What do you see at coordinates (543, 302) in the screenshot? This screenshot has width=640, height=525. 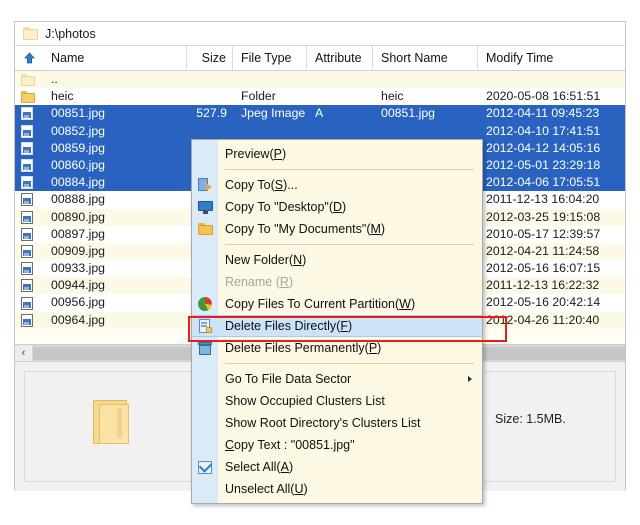 I see `cell-modify-time: 2012-05-16 20:42:14` at bounding box center [543, 302].